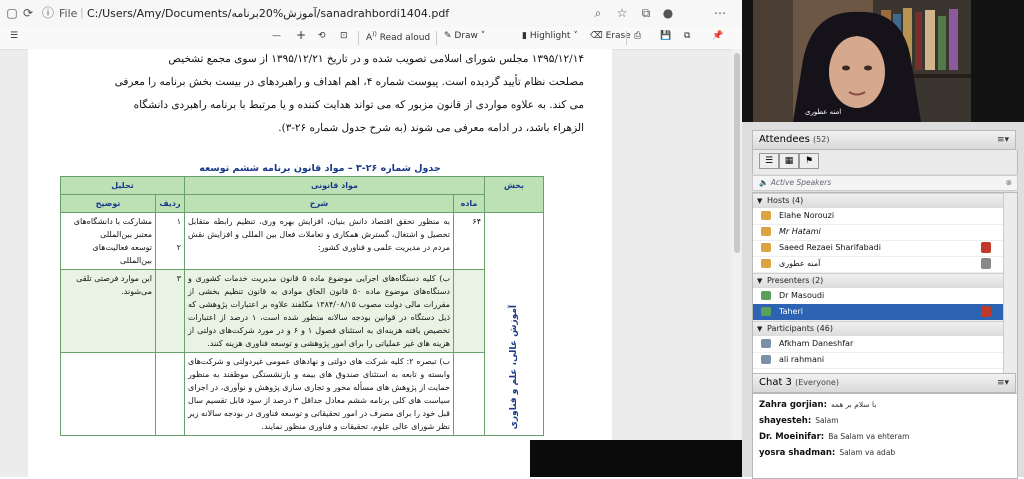  Describe the element at coordinates (878, 328) in the screenshot. I see `group-participants: ▼ Participants (46)` at that location.